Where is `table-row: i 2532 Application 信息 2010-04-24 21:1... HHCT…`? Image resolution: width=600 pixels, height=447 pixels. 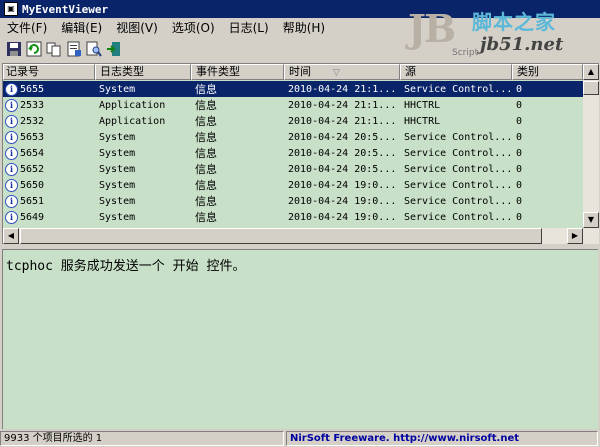
table-row: i 2532 Application 信息 2010-04-24 21:1... HHCT… is located at coordinates (293, 121).